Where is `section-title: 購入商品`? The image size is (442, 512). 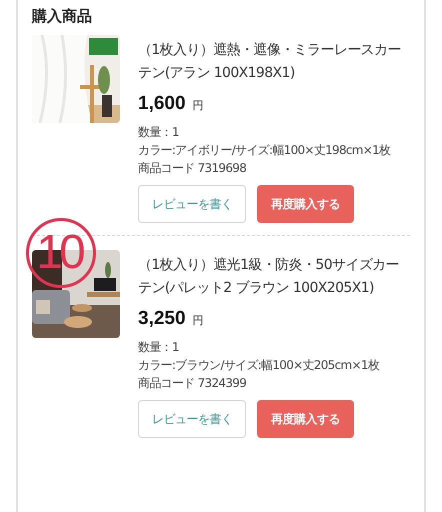 section-title: 購入商品 is located at coordinates (62, 16).